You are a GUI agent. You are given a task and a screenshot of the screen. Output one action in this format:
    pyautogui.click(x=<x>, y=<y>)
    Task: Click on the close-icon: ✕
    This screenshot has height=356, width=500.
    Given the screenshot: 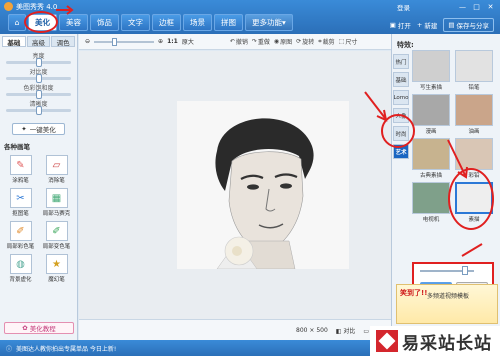 What is the action you would take?
    pyautogui.click(x=490, y=6)
    